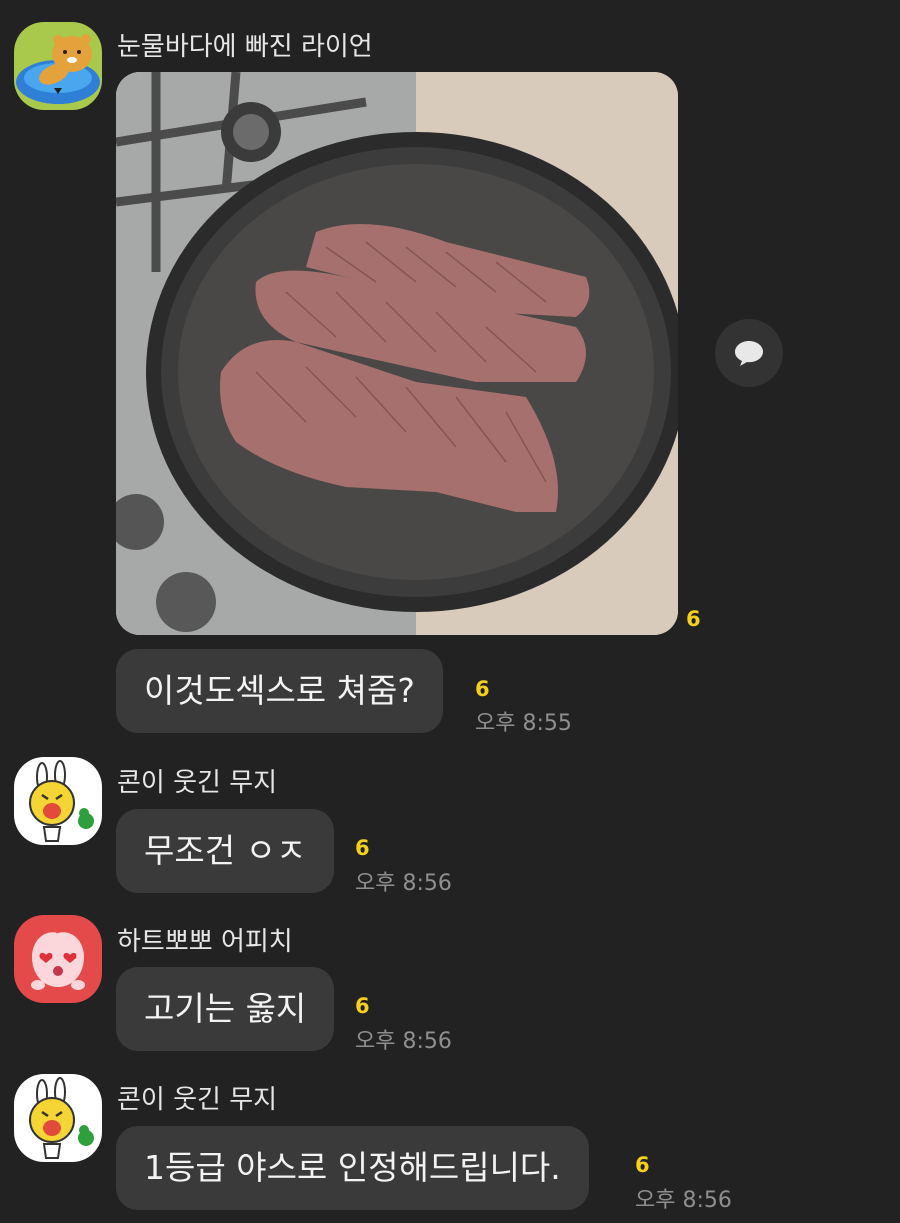  Describe the element at coordinates (245, 47) in the screenshot. I see `sender-name: 눈물바다에 빠진 라이언` at that location.